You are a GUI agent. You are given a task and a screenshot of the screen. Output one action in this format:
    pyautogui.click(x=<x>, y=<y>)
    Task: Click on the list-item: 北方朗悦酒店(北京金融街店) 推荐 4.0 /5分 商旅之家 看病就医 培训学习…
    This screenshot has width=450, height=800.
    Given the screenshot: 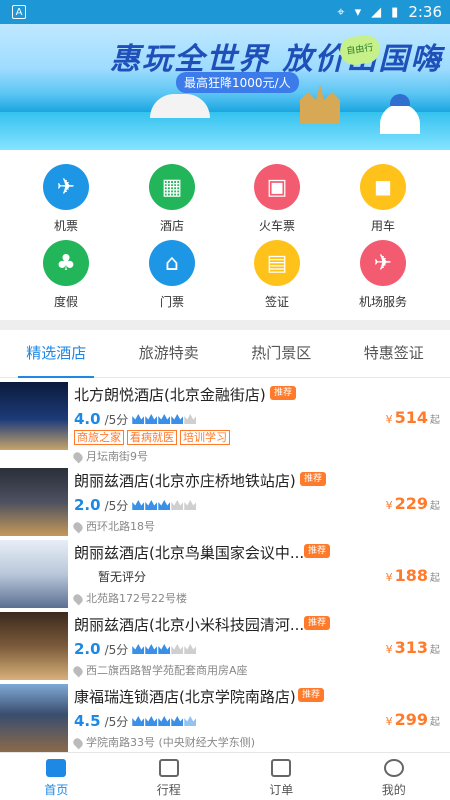 What is the action you would take?
    pyautogui.click(x=225, y=422)
    